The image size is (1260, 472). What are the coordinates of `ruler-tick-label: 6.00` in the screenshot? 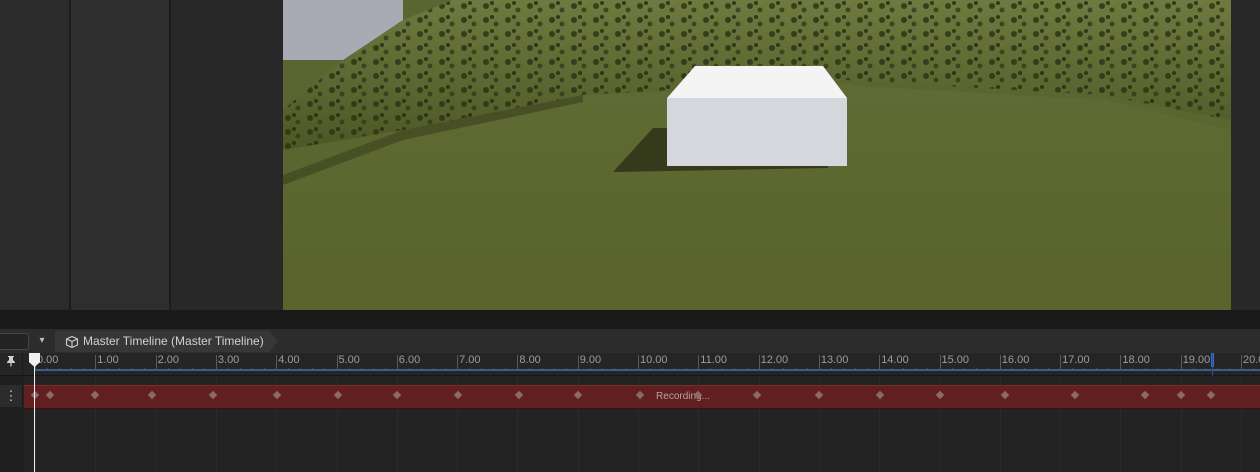 It's located at (409, 360).